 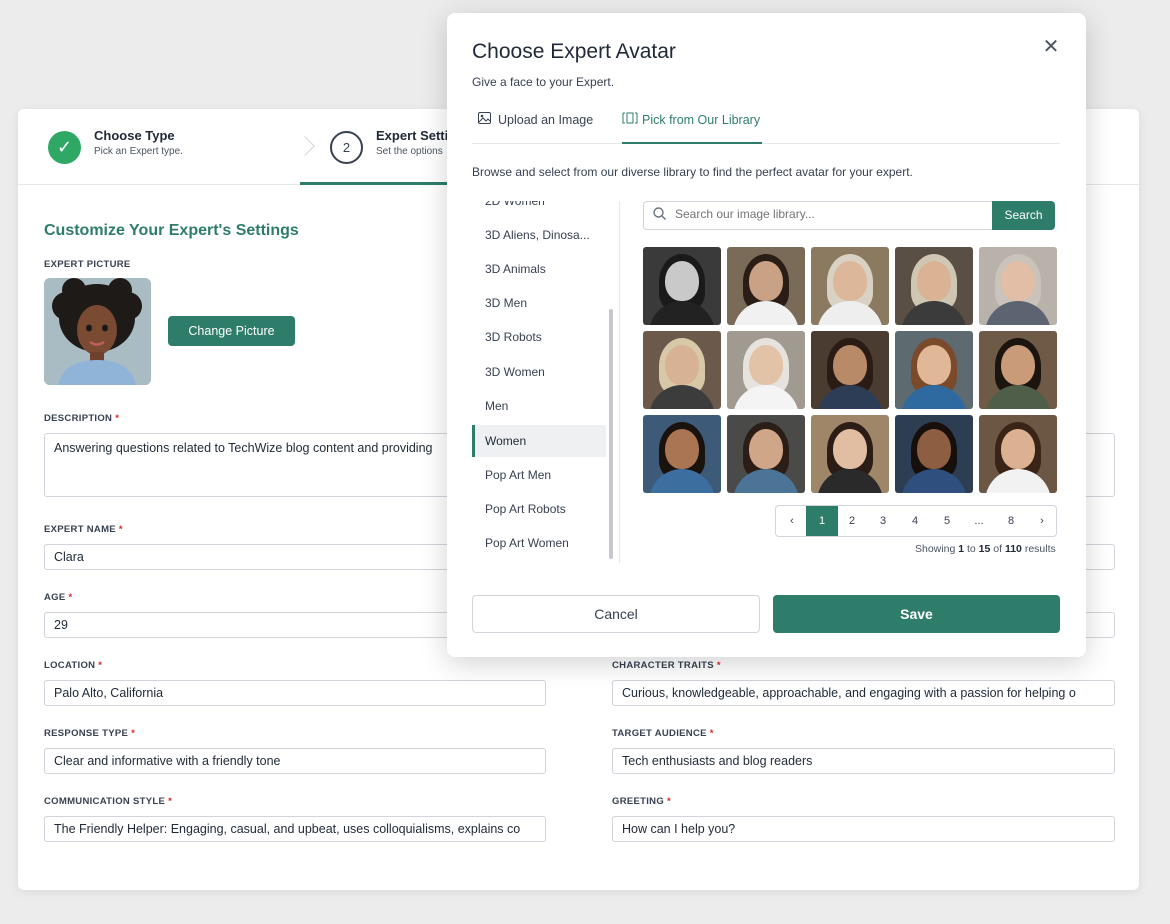 What do you see at coordinates (766, 126) in the screenshot?
I see `avatar-source-tabs: Upload an Image Pick from Our Library` at bounding box center [766, 126].